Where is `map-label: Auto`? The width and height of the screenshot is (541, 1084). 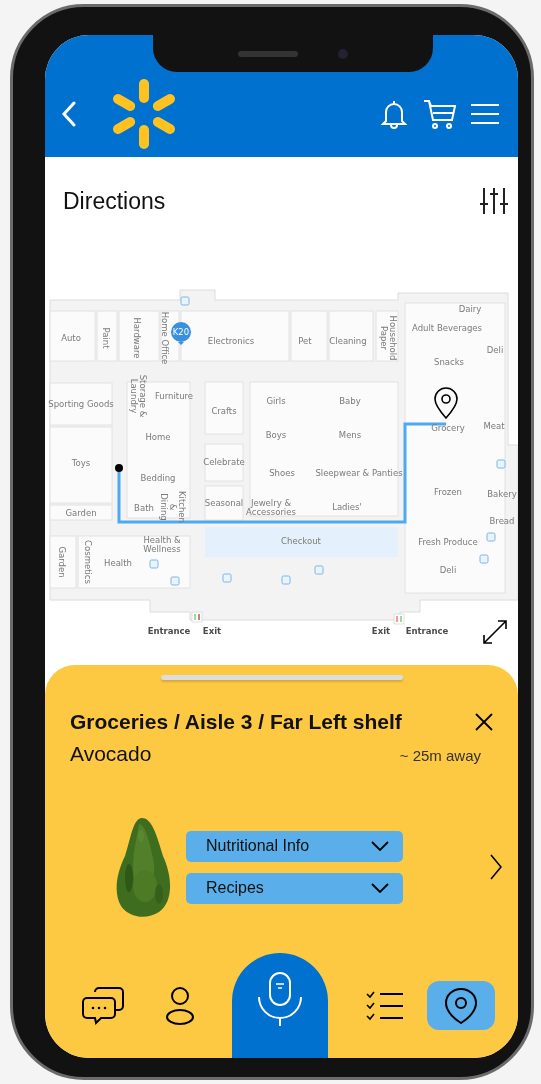
map-label: Auto is located at coordinates (71, 338).